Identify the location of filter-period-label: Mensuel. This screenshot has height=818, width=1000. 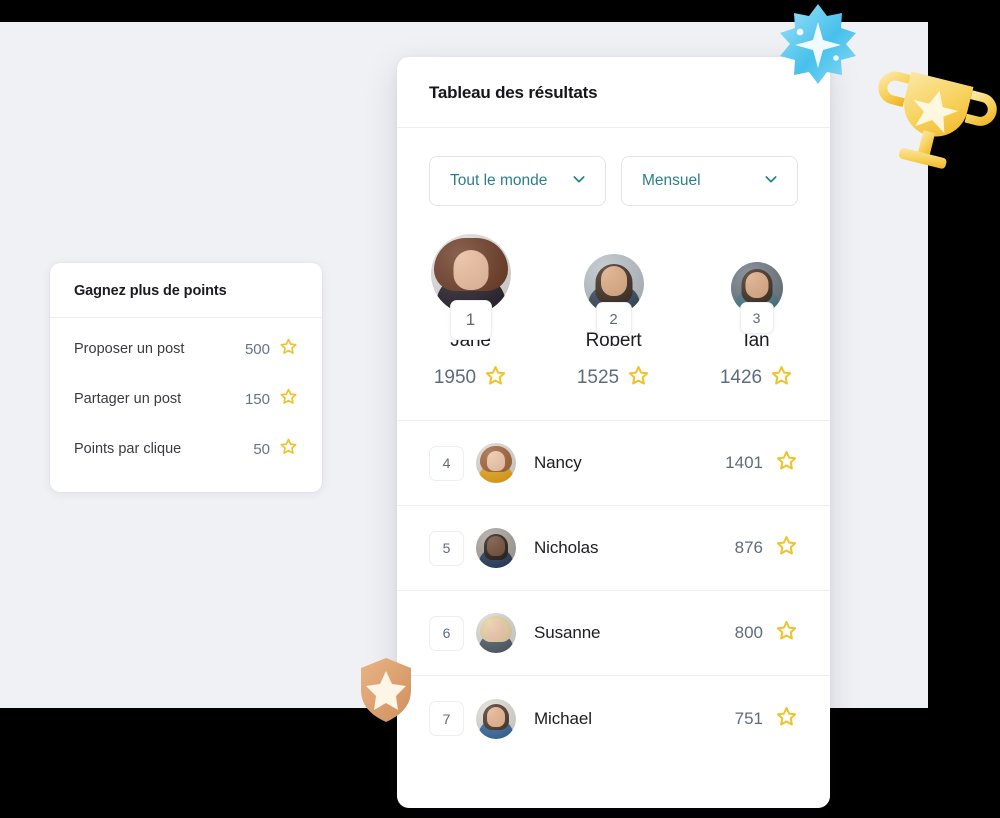
(671, 180).